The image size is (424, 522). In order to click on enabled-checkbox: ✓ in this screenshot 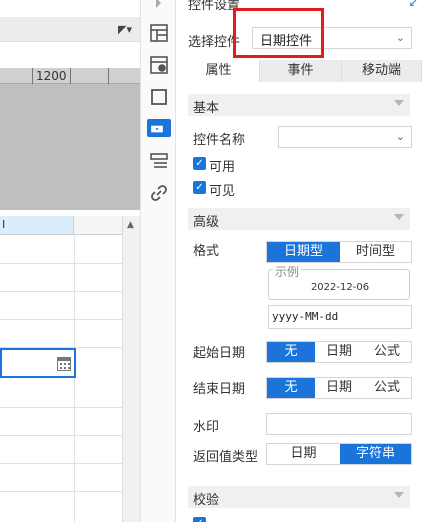, I will do `click(199, 163)`.